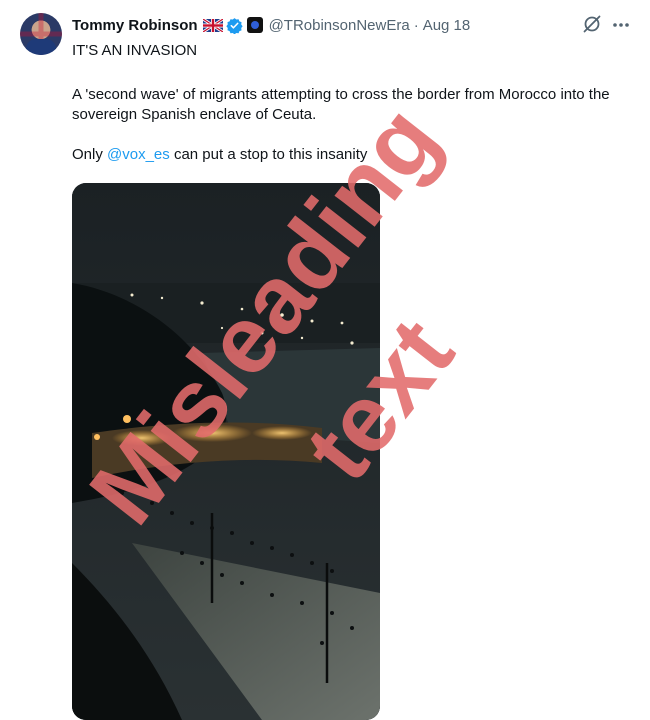 The width and height of the screenshot is (650, 720). Describe the element at coordinates (90, 154) in the screenshot. I see `tweet-text-prefix: Only` at that location.